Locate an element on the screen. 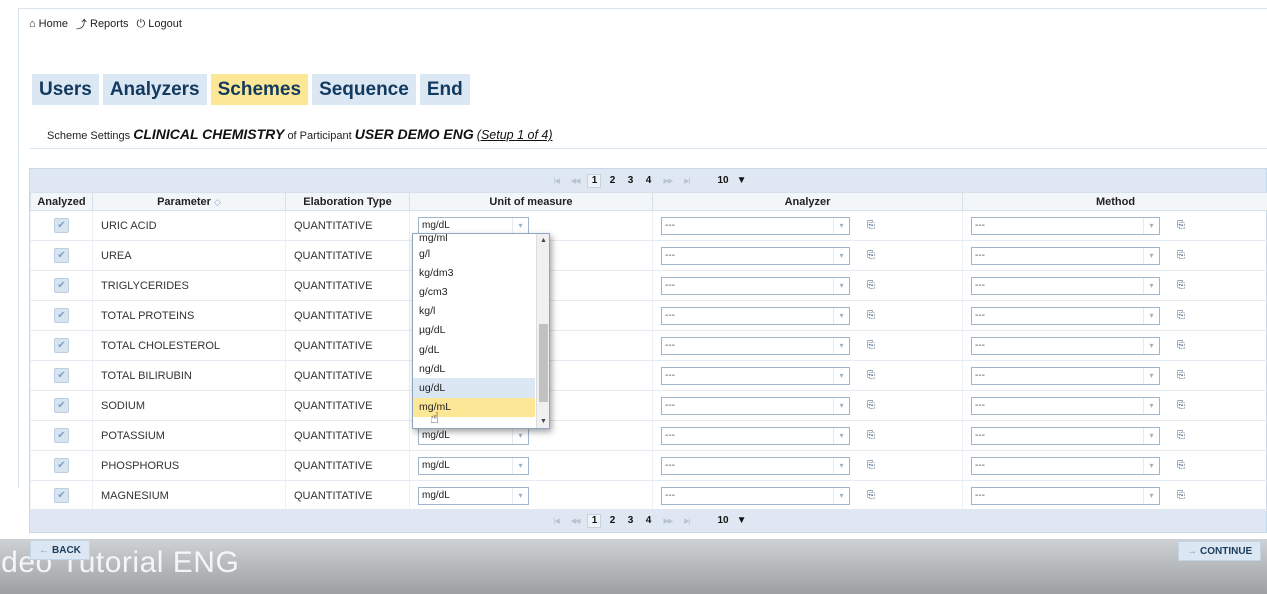  scroll-up-icon: ▲ is located at coordinates (543, 240).